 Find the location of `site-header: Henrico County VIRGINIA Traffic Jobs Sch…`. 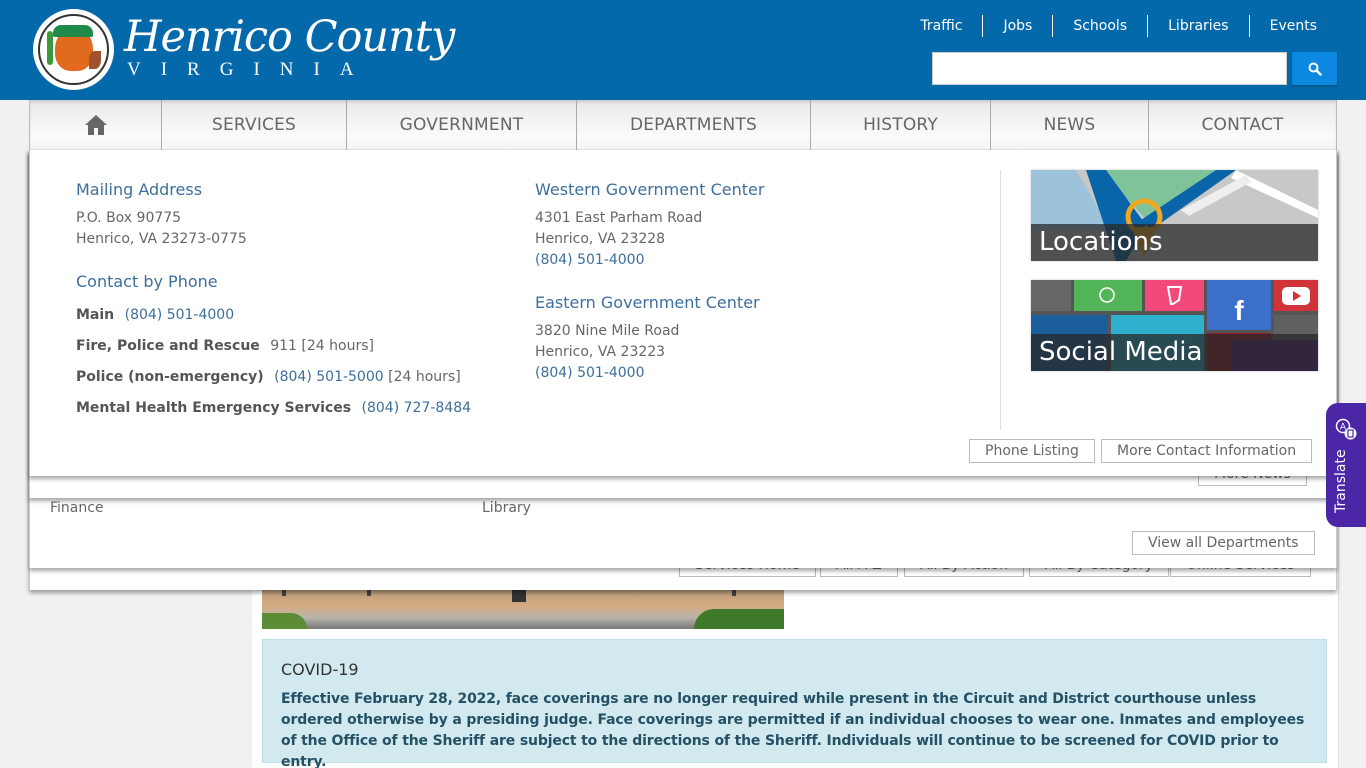

site-header: Henrico County VIRGINIA Traffic Jobs Sch… is located at coordinates (683, 50).